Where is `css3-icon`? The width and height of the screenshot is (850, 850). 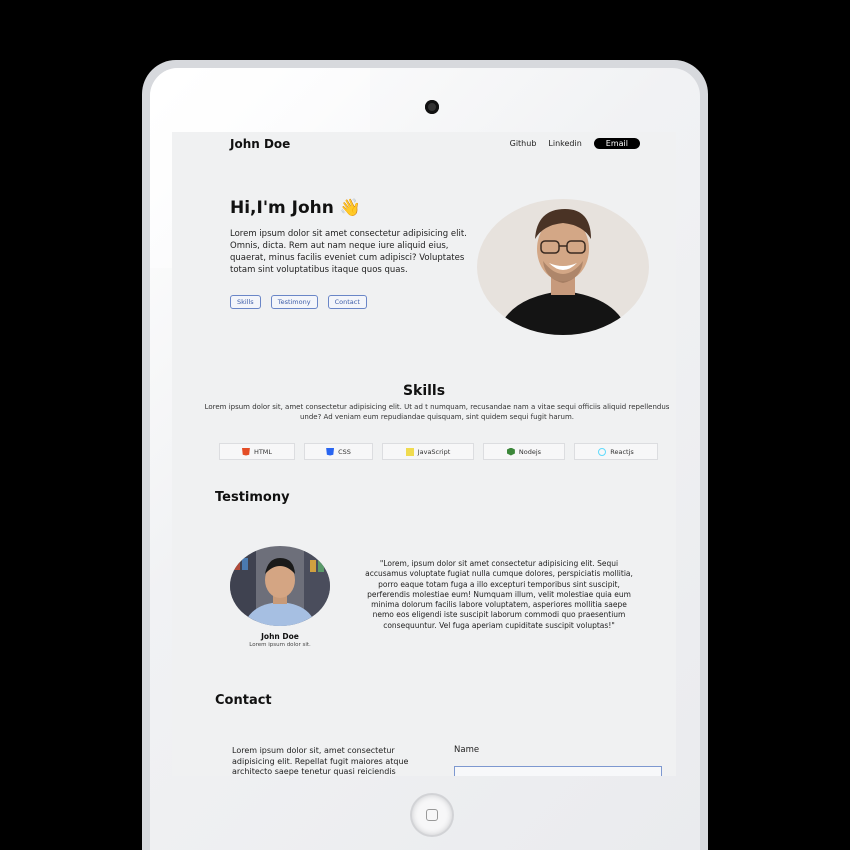 css3-icon is located at coordinates (330, 451).